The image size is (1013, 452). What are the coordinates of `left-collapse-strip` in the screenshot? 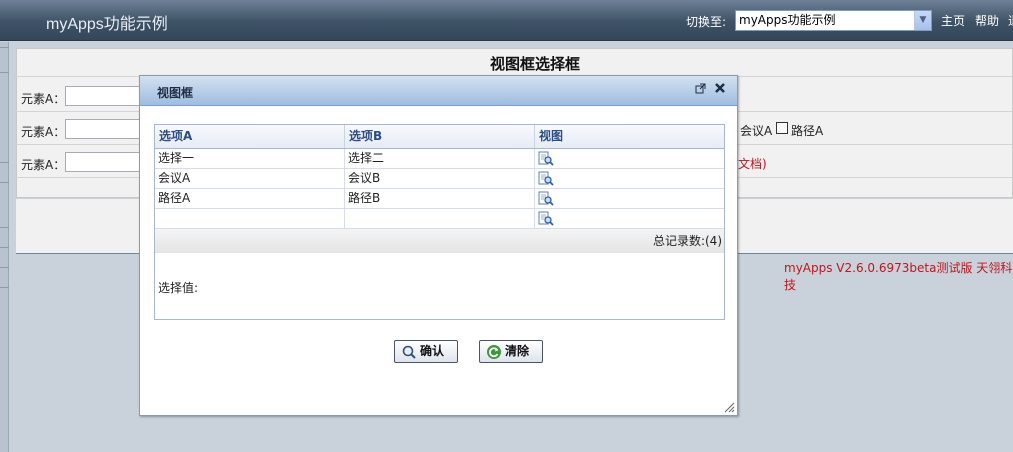 It's located at (4, 247).